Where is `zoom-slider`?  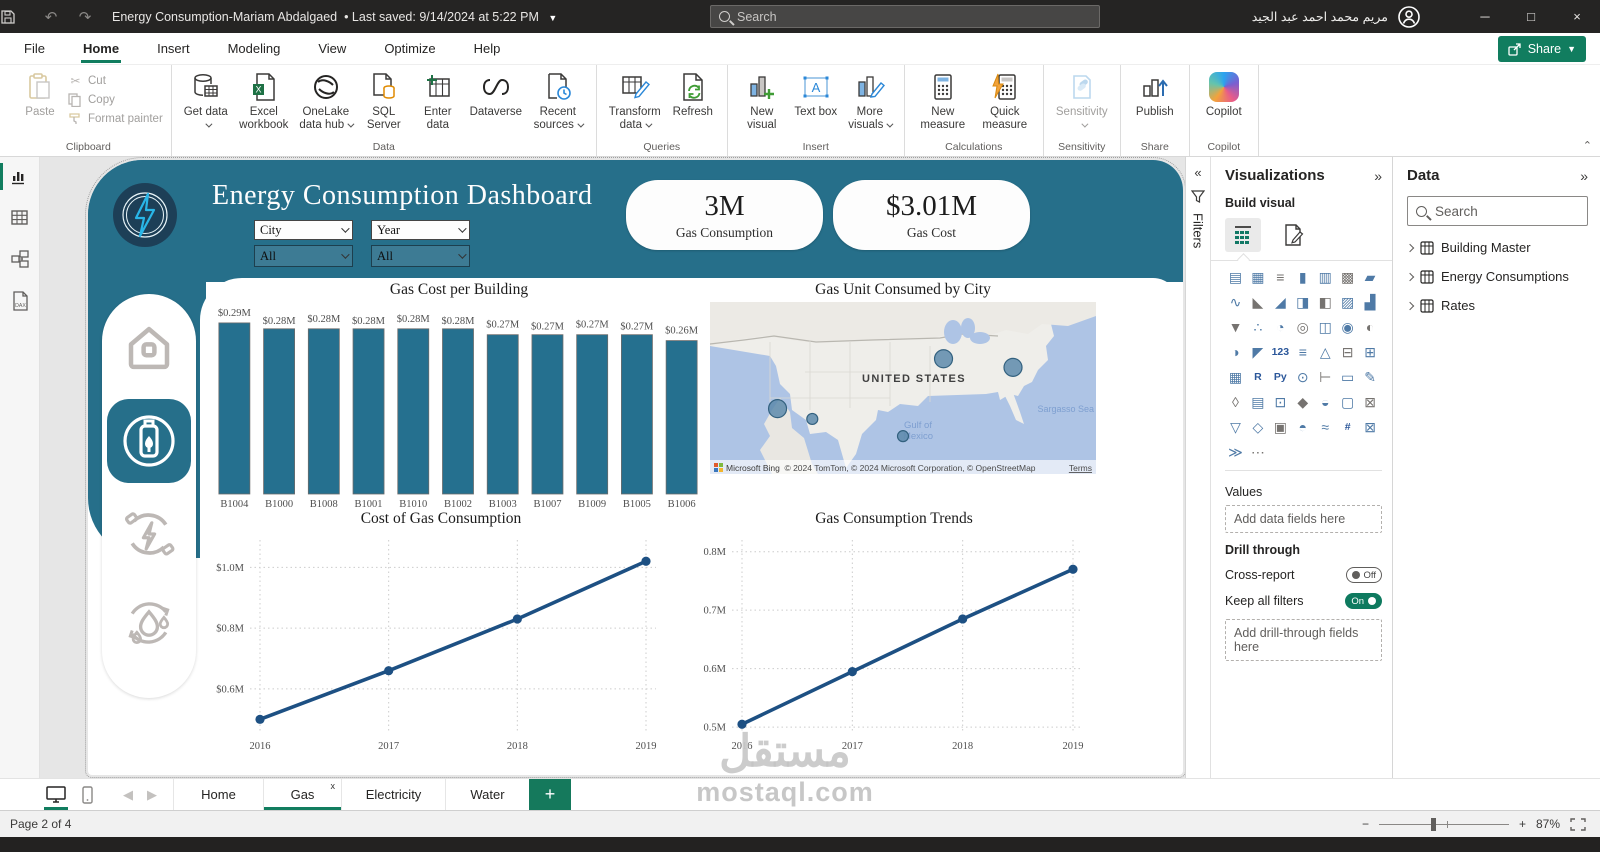 zoom-slider is located at coordinates (1443, 824).